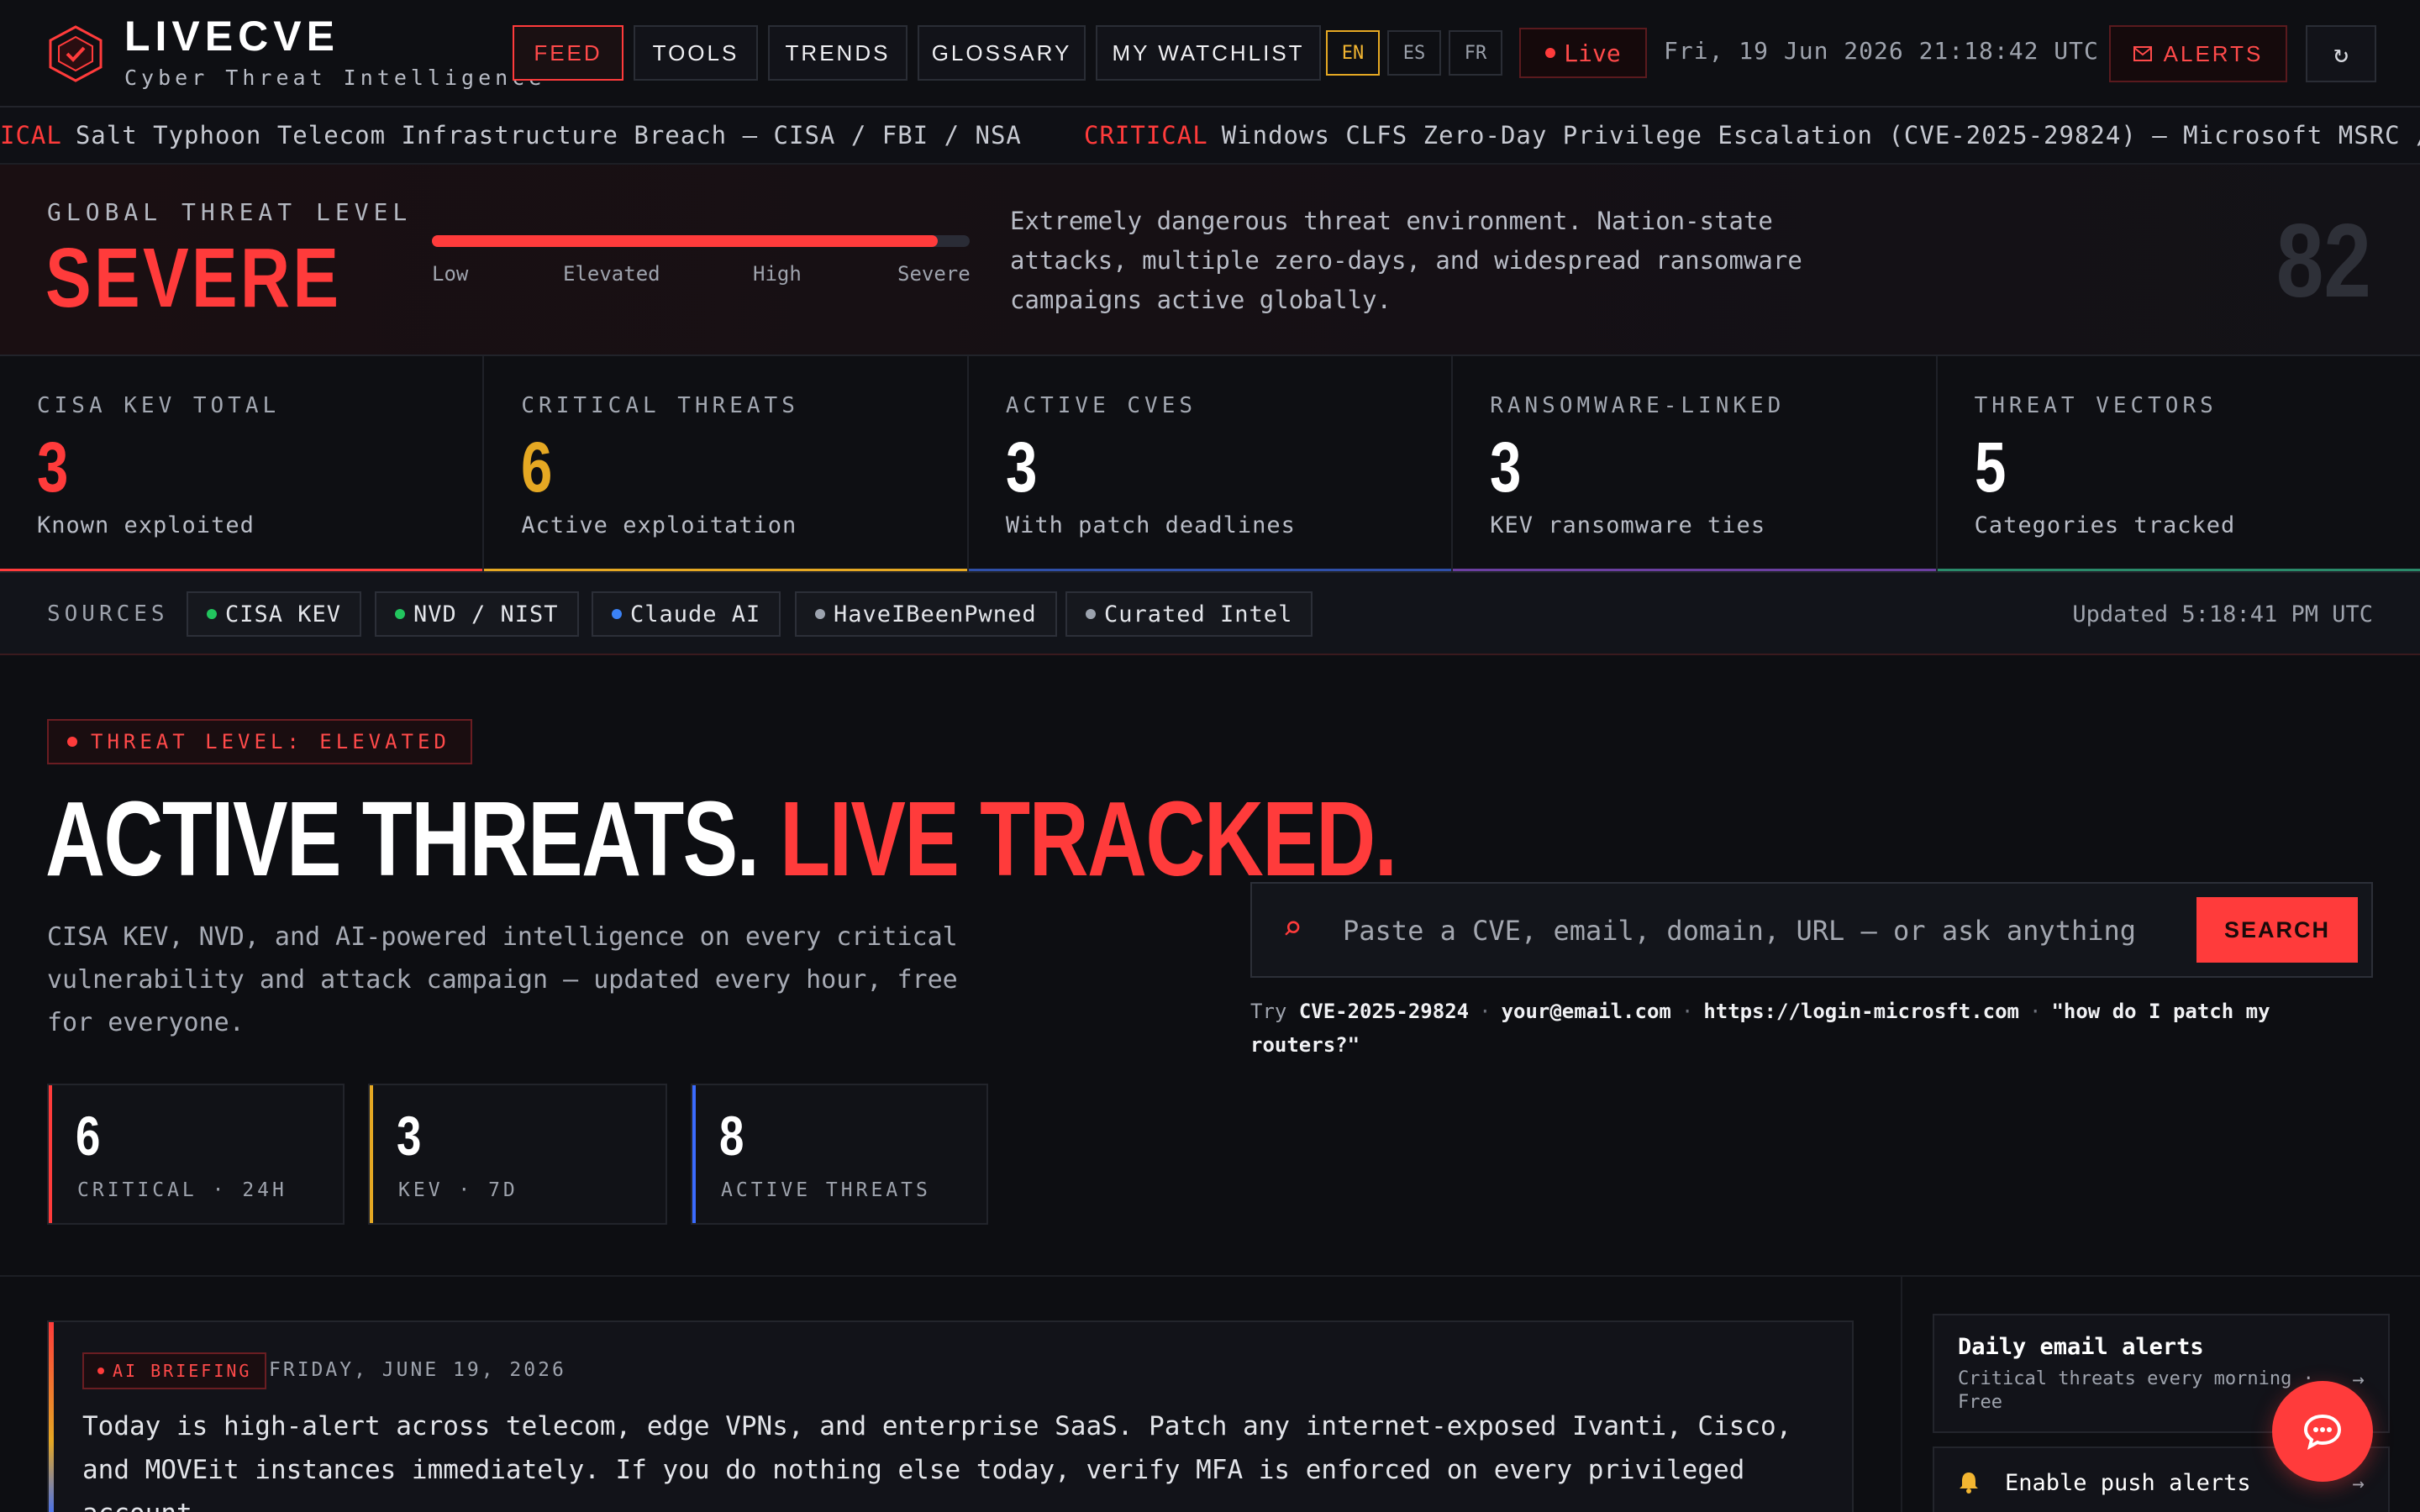 Image resolution: width=2420 pixels, height=1512 pixels. What do you see at coordinates (230, 212) in the screenshot?
I see `threat-level-label: GLOBAL THREAT LEVEL` at bounding box center [230, 212].